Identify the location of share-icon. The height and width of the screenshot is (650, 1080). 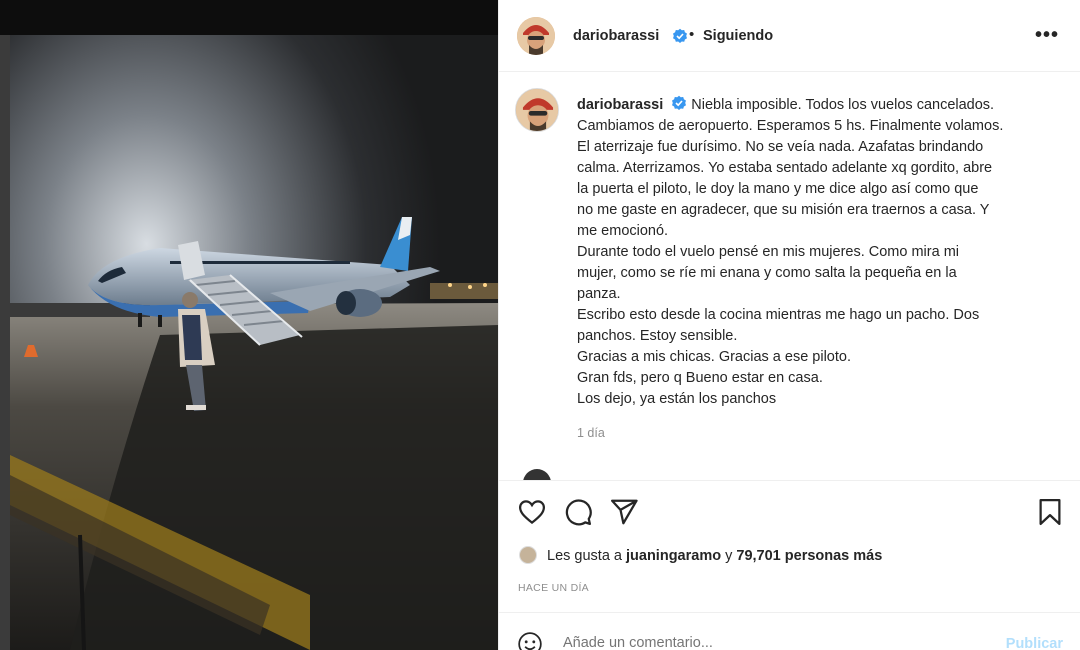
(624, 512).